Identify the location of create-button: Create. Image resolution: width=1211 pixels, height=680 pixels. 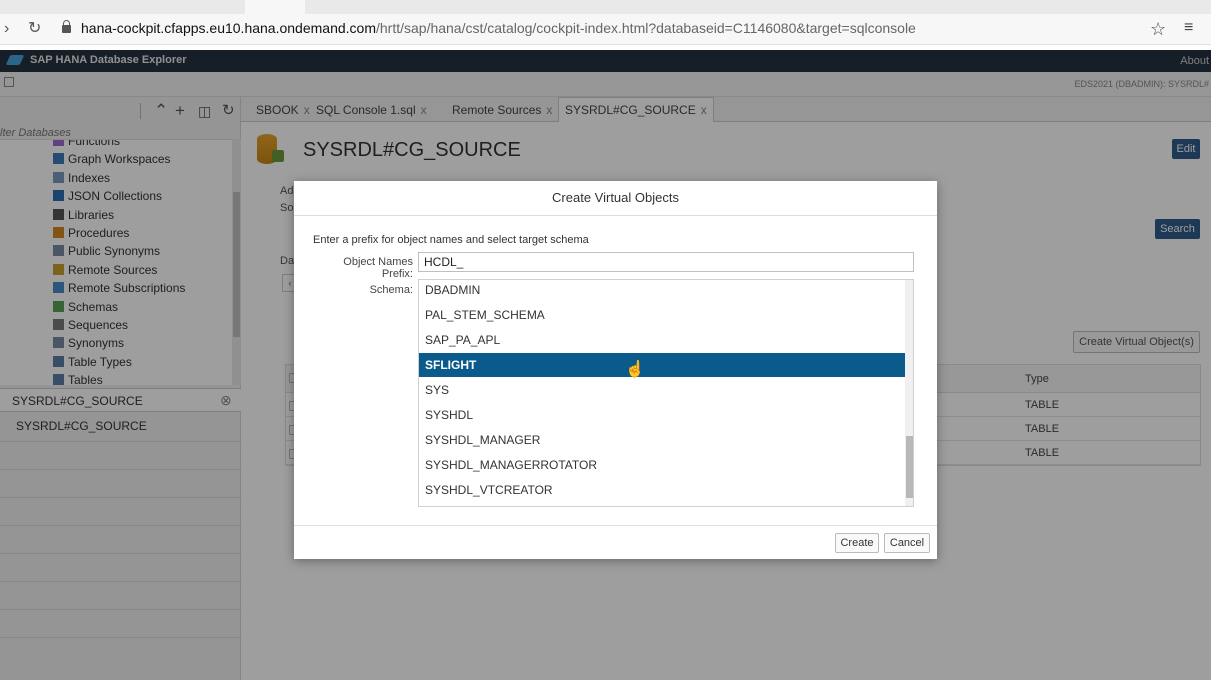
(857, 543).